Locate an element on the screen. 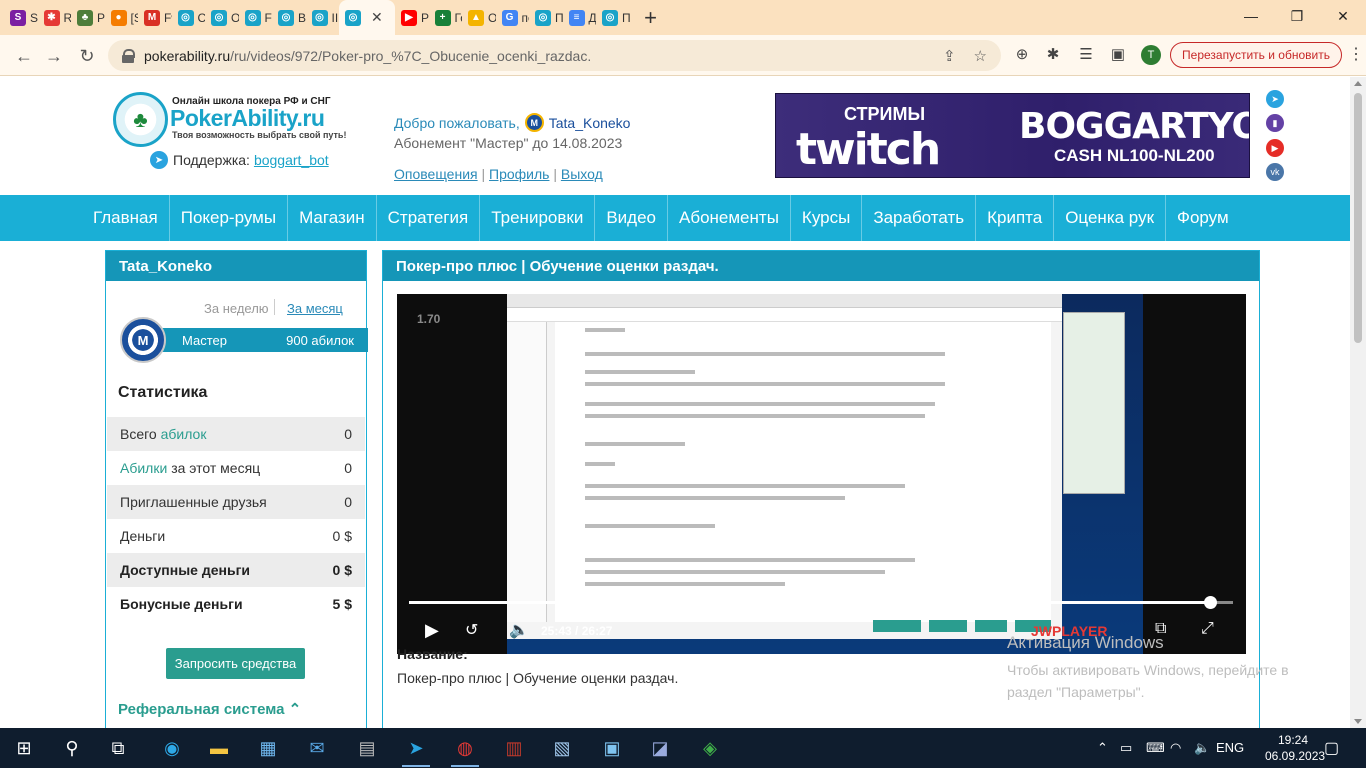 This screenshot has width=1366, height=768. browser-tab: S Skr is located at coordinates (21, 17).